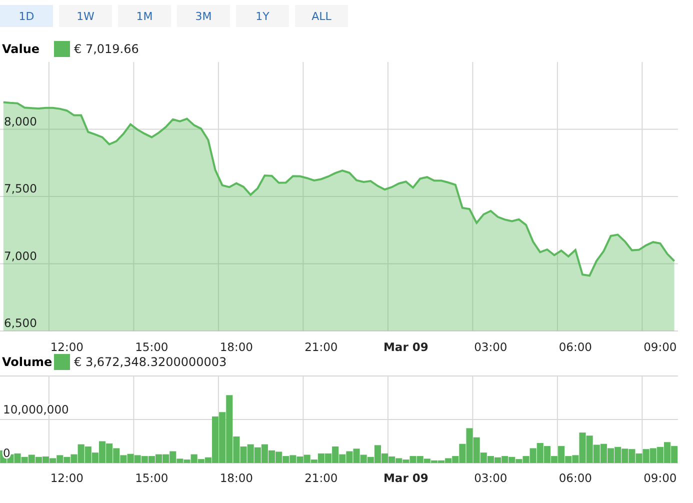  What do you see at coordinates (20, 121) in the screenshot?
I see `y-axis-label: 8,000` at bounding box center [20, 121].